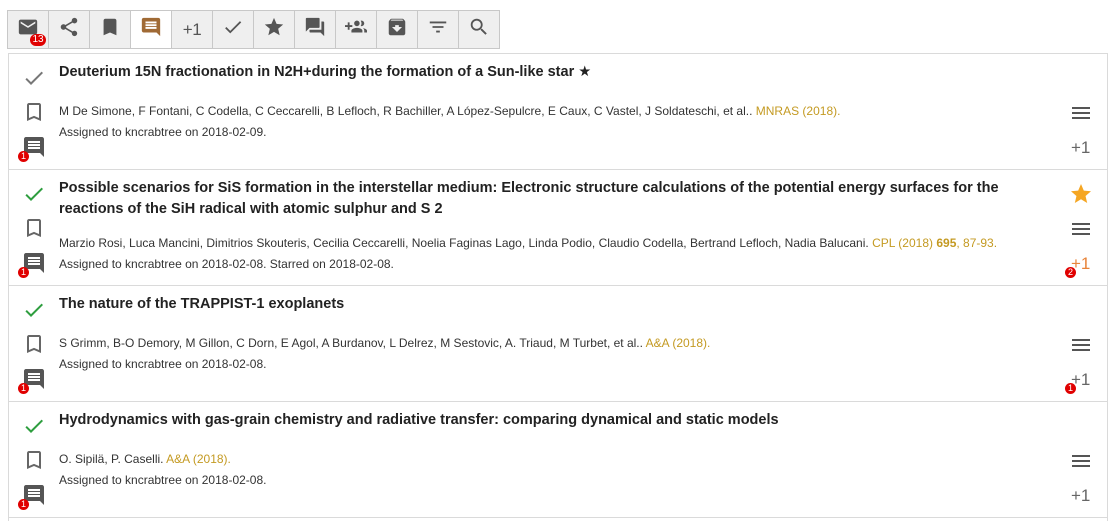 The height and width of the screenshot is (521, 1119). I want to click on shared-button, so click(69, 29).